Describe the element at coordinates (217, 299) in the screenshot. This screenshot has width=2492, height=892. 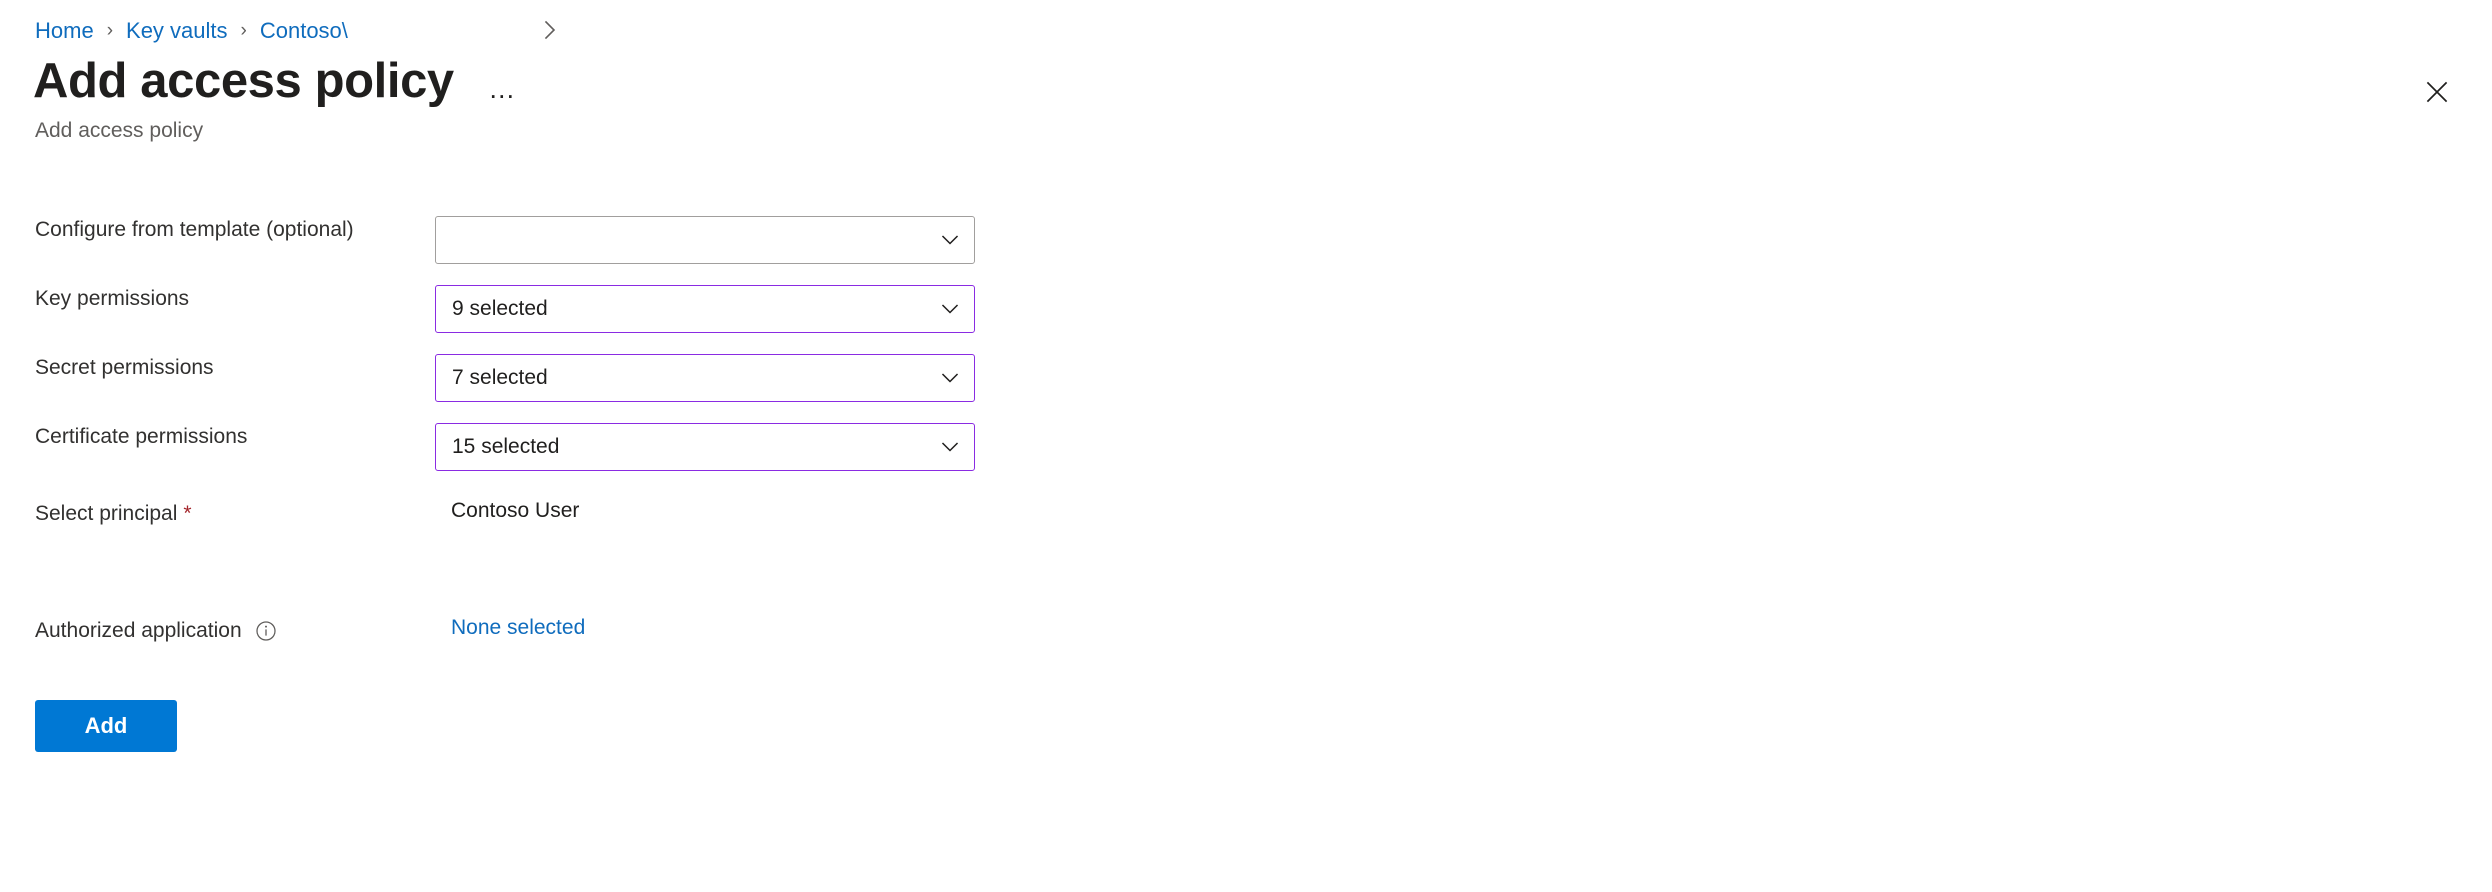
I see `label-key-permissions: Key permissions` at that location.